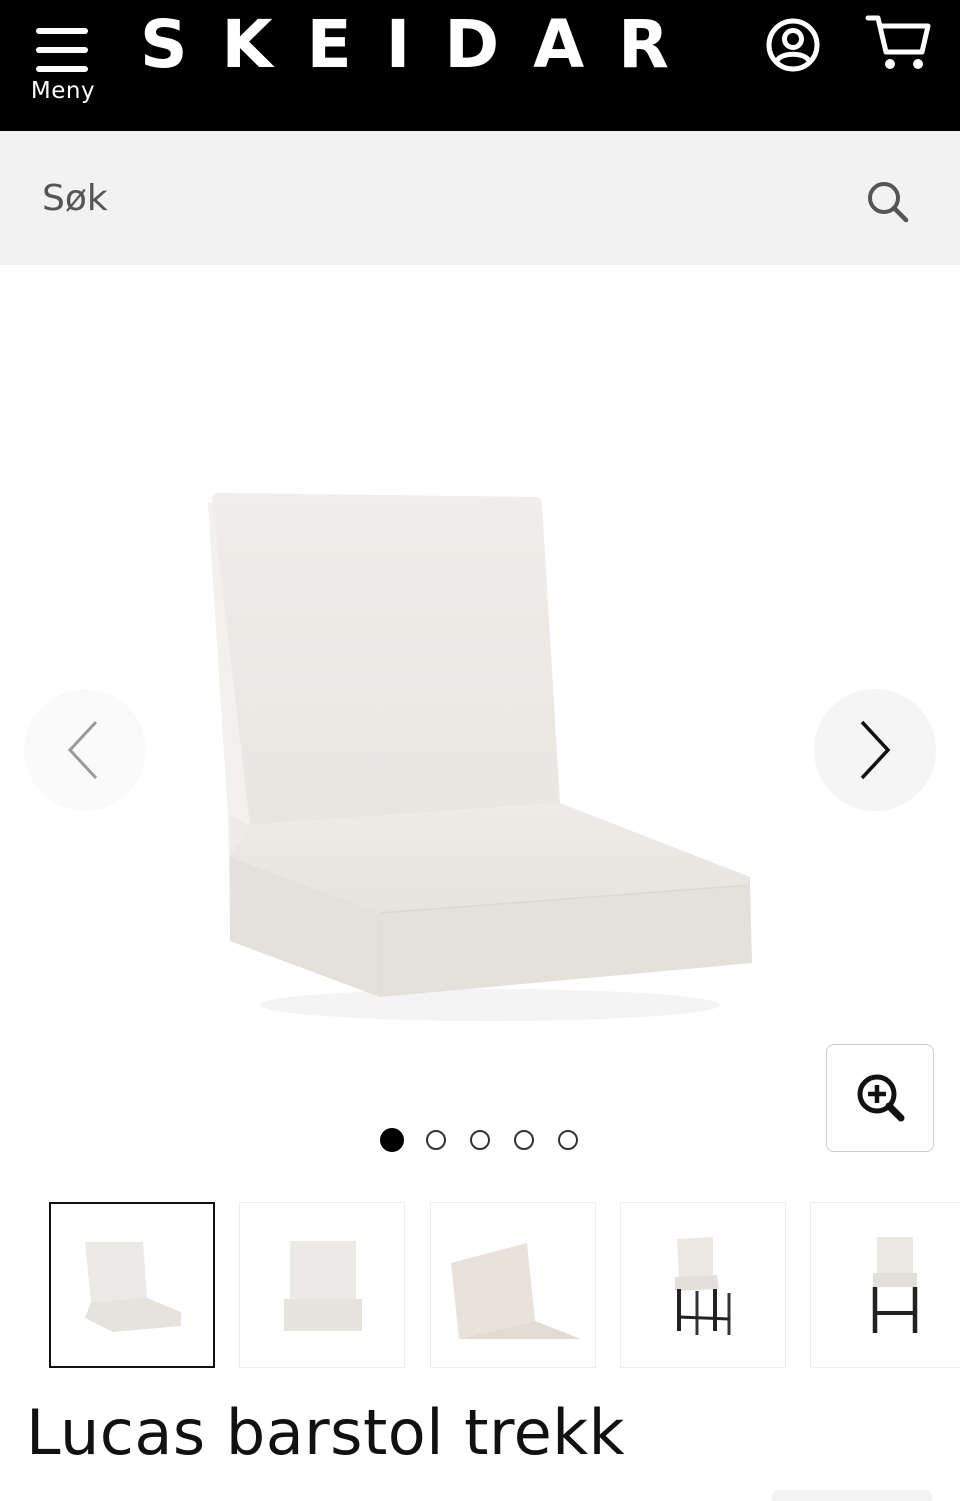 This screenshot has width=960, height=1501. Describe the element at coordinates (63, 91) in the screenshot. I see `menu-label: Meny` at that location.